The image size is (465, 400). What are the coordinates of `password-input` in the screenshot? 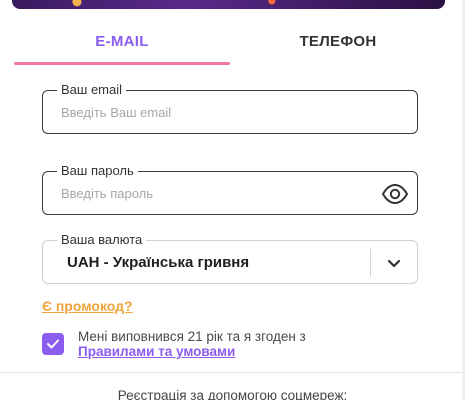 It's located at (211, 193).